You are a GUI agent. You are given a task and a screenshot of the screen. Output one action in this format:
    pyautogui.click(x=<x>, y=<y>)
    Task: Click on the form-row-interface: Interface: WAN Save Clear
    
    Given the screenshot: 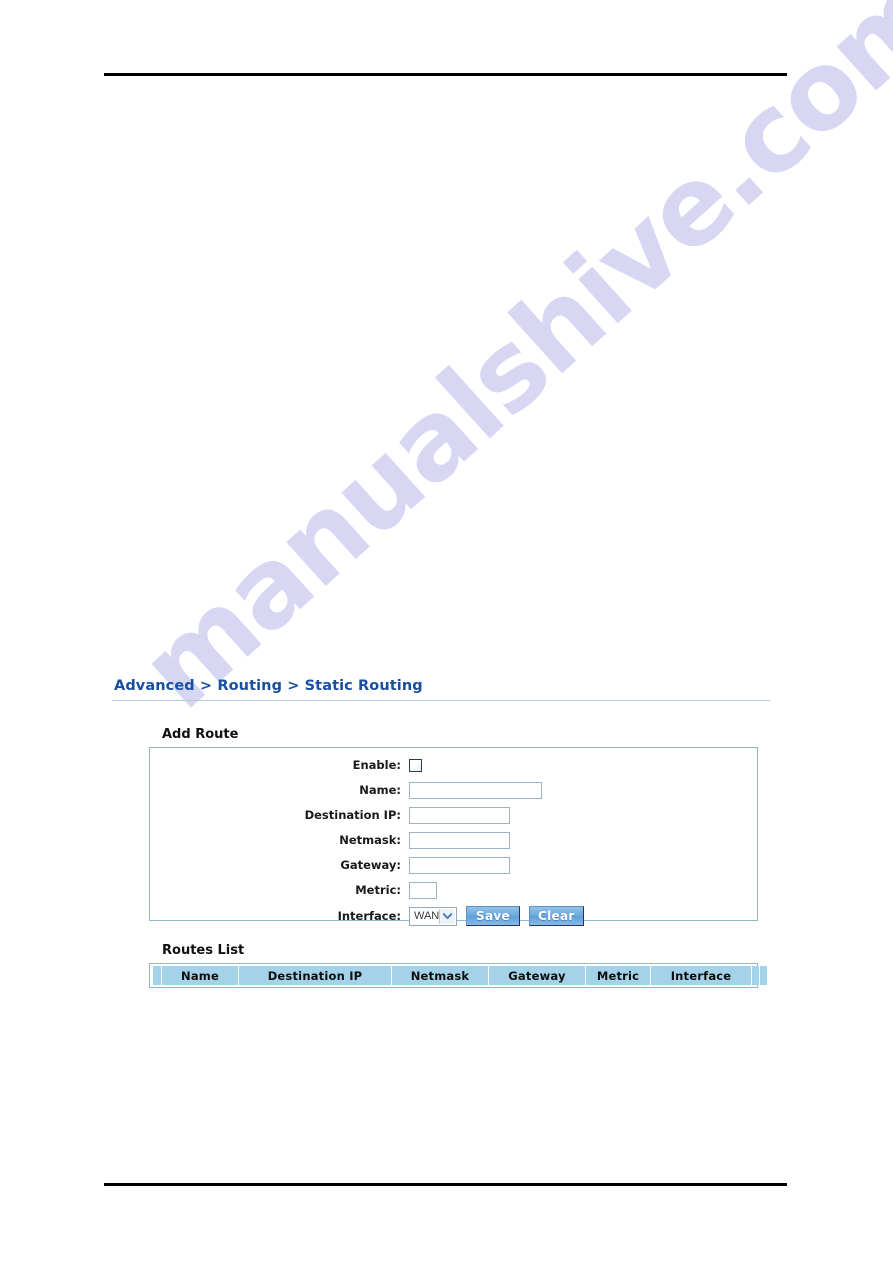 What is the action you would take?
    pyautogui.click(x=454, y=916)
    